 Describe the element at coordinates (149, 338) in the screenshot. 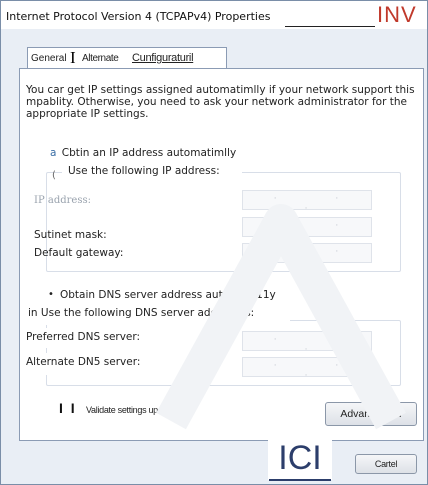

I see `preferred-dns-label: Preferred DNS server:` at that location.